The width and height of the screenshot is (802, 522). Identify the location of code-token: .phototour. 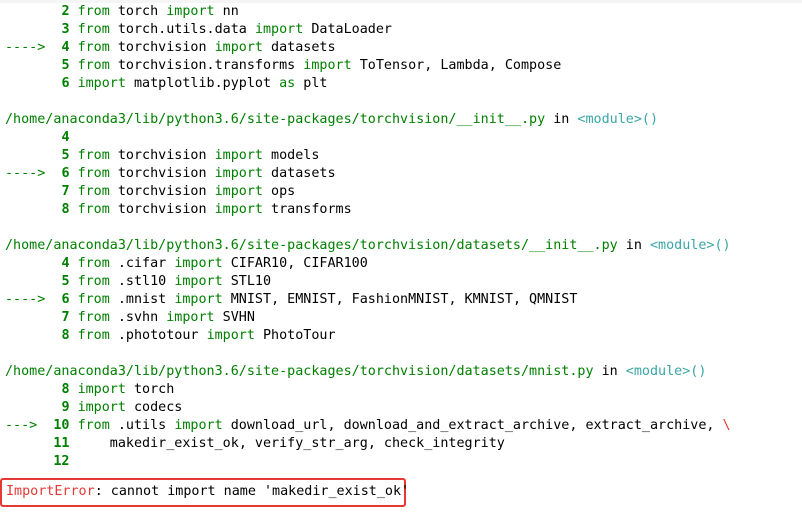
(158, 335).